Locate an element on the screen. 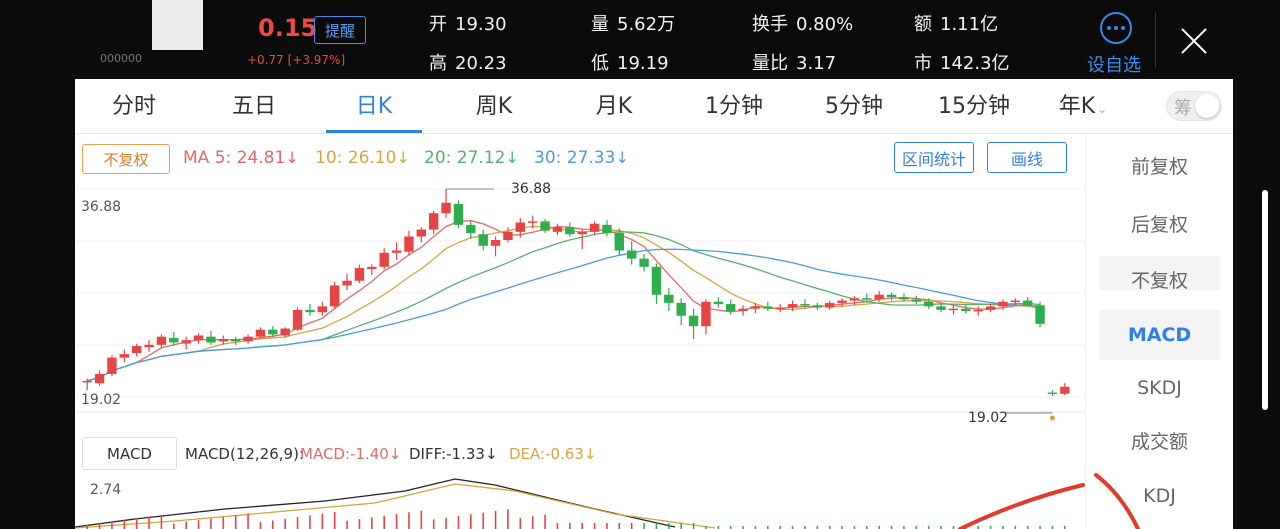  chips-toggle: 筹 is located at coordinates (1194, 106).